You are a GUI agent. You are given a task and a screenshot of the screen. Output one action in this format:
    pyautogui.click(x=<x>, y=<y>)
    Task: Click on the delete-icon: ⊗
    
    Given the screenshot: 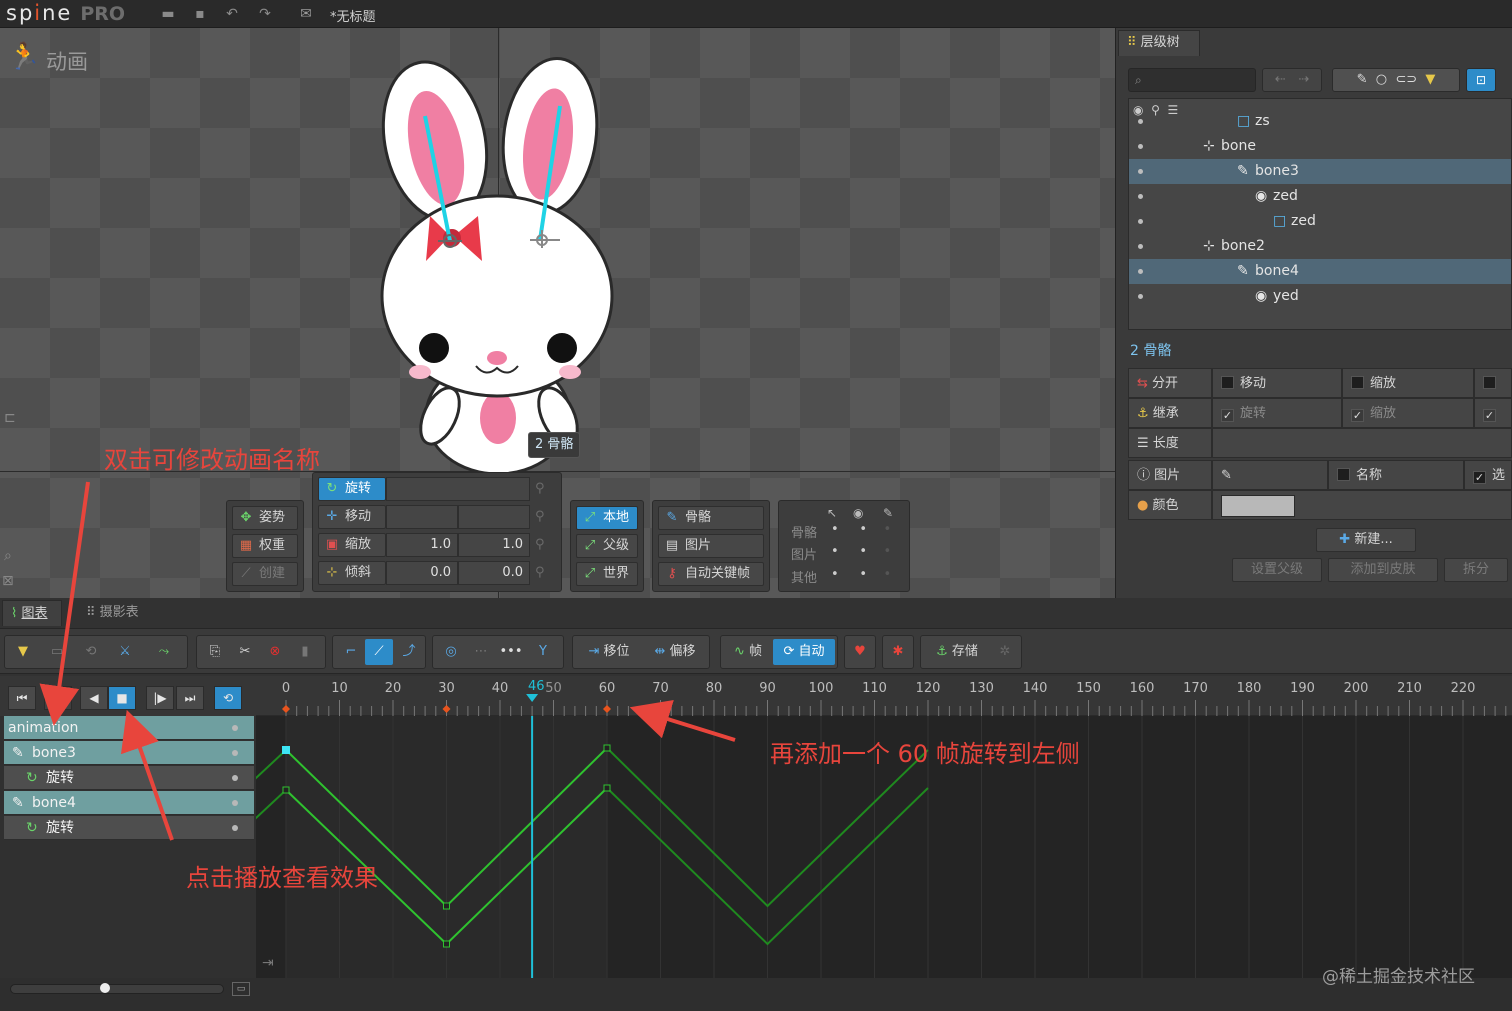 What is the action you would take?
    pyautogui.click(x=275, y=652)
    